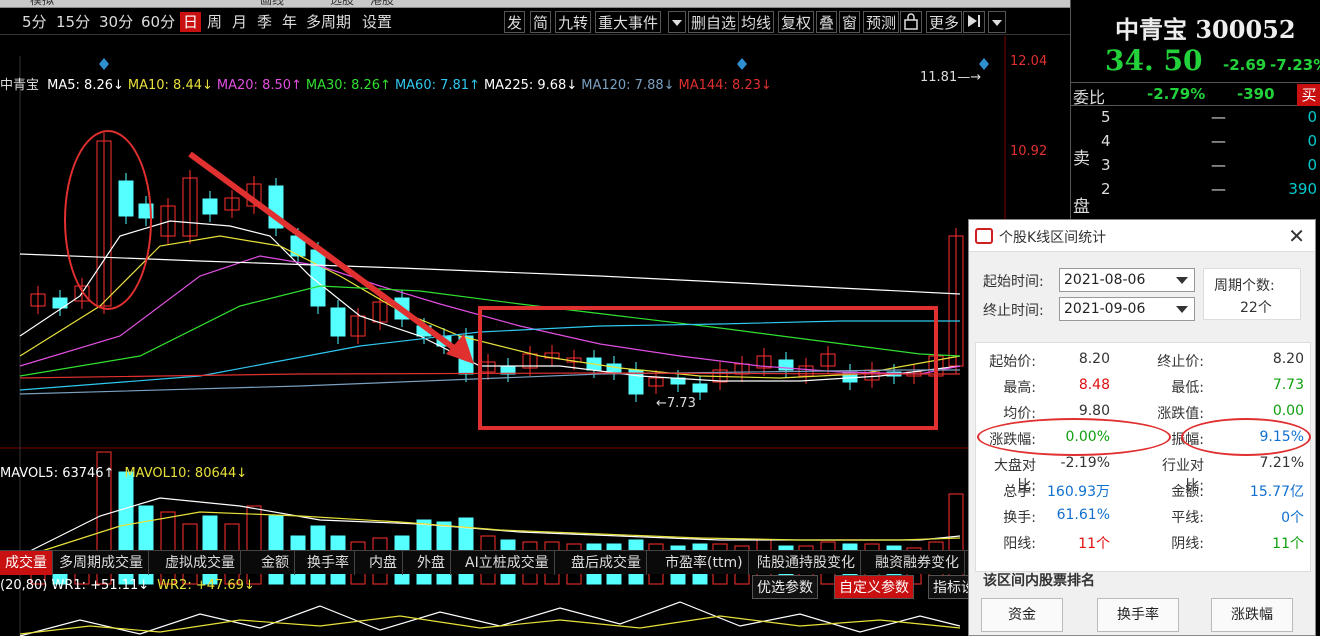 This screenshot has height=636, width=1320. What do you see at coordinates (850, 22) in the screenshot?
I see `tool-window: 窗` at bounding box center [850, 22].